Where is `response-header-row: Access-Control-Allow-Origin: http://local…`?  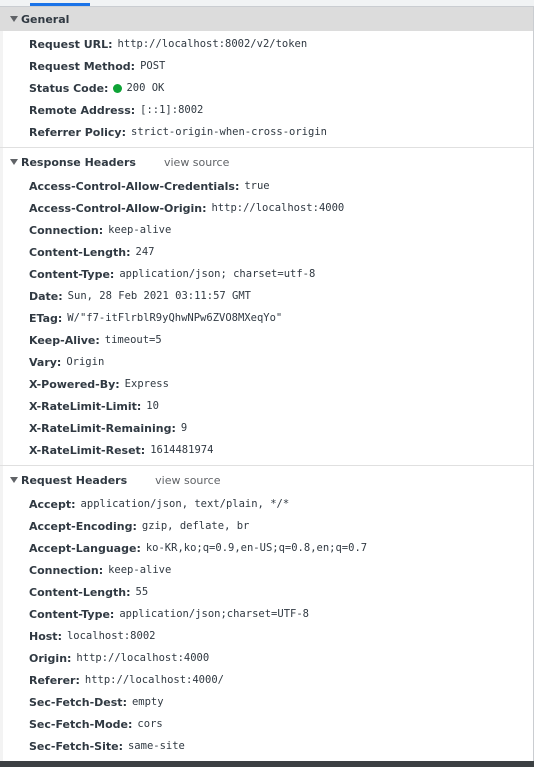
response-header-row: Access-Control-Allow-Origin: http://local… is located at coordinates (266, 208).